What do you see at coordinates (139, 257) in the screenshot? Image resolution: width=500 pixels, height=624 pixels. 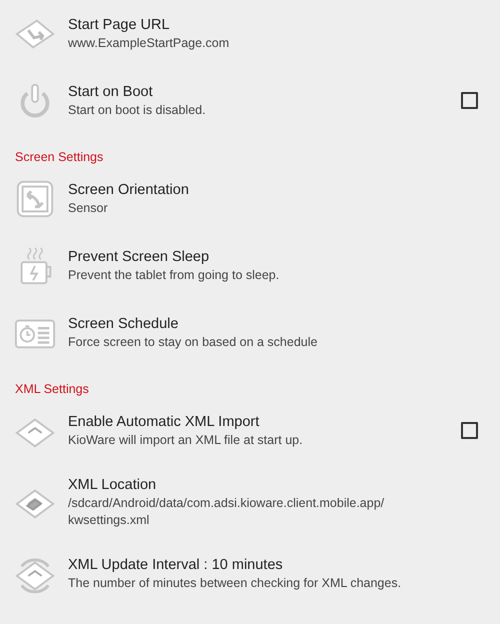 I see `setting-title: Prevent Screen Sleep` at bounding box center [139, 257].